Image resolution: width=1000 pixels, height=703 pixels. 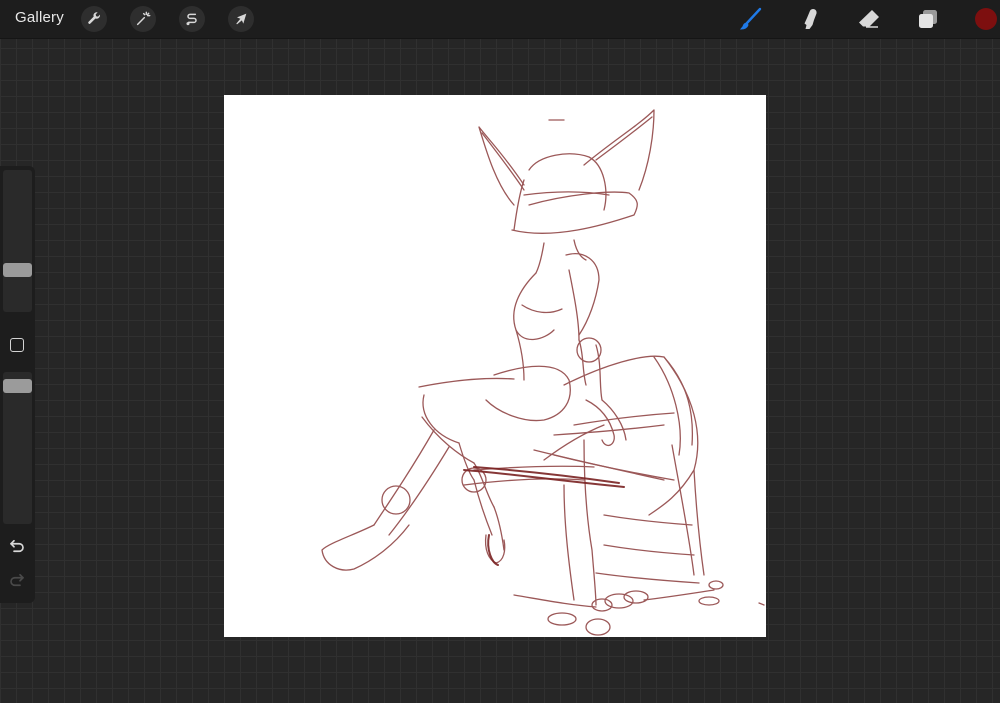 I want to click on redo-button, so click(x=17, y=580).